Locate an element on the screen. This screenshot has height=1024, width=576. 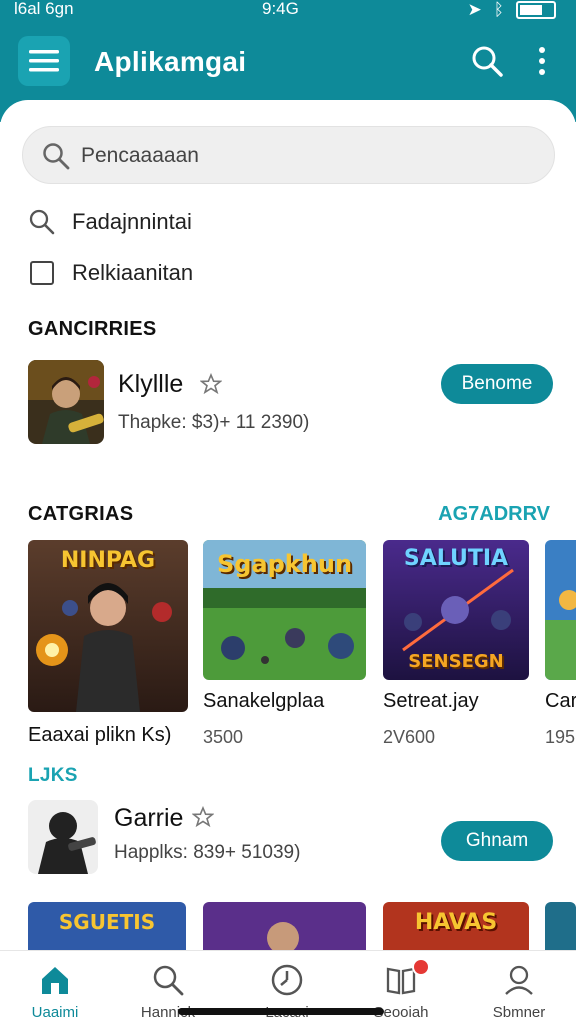
search-input is located at coordinates (306, 156).